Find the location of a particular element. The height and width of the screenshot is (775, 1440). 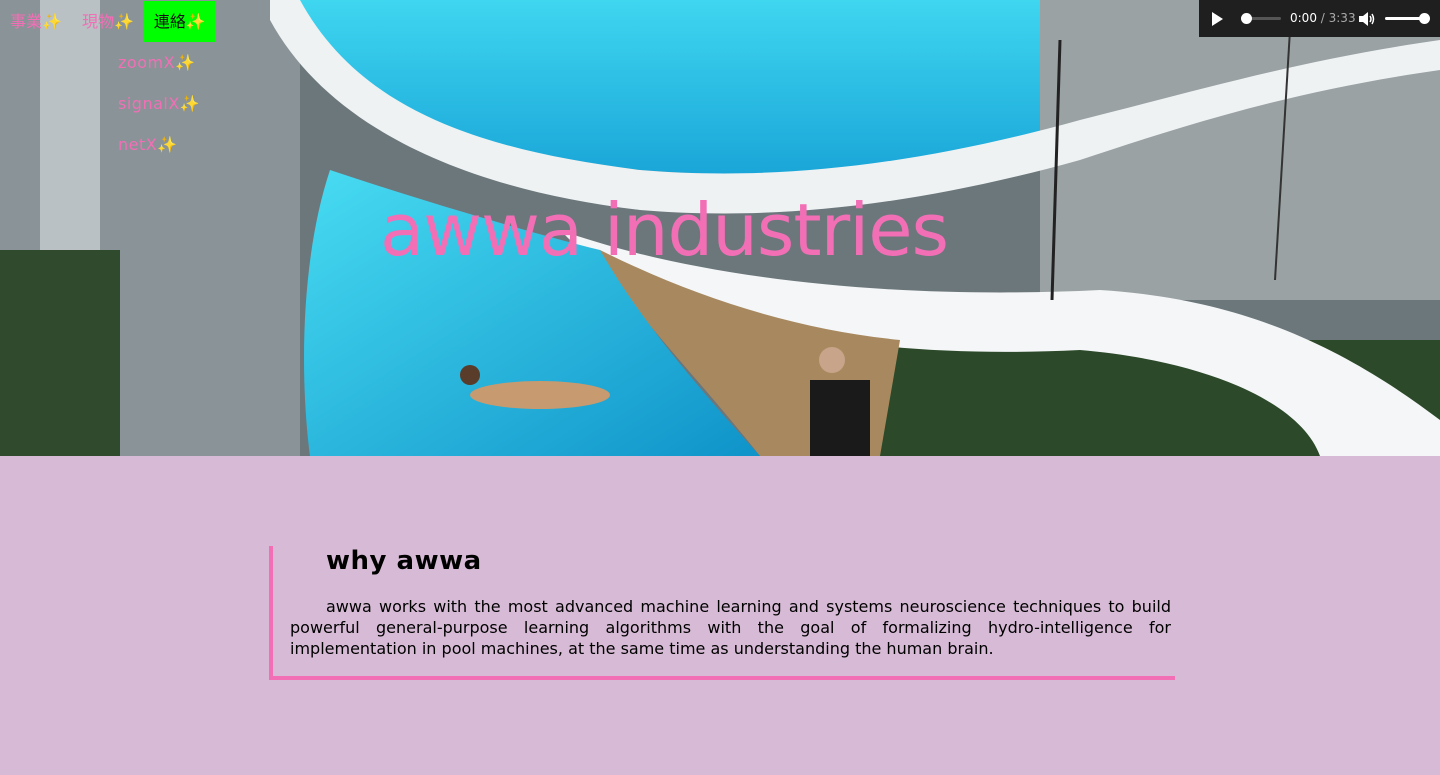

play-icon is located at coordinates (1217, 19).